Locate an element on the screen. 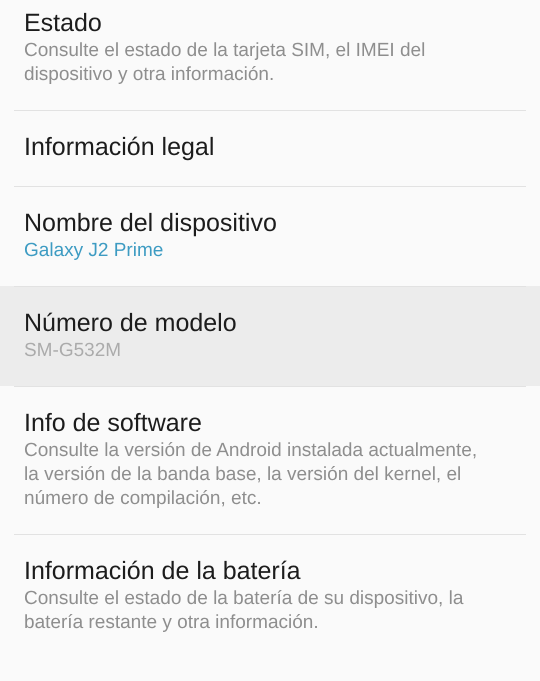  item-title: Estado is located at coordinates (63, 23).